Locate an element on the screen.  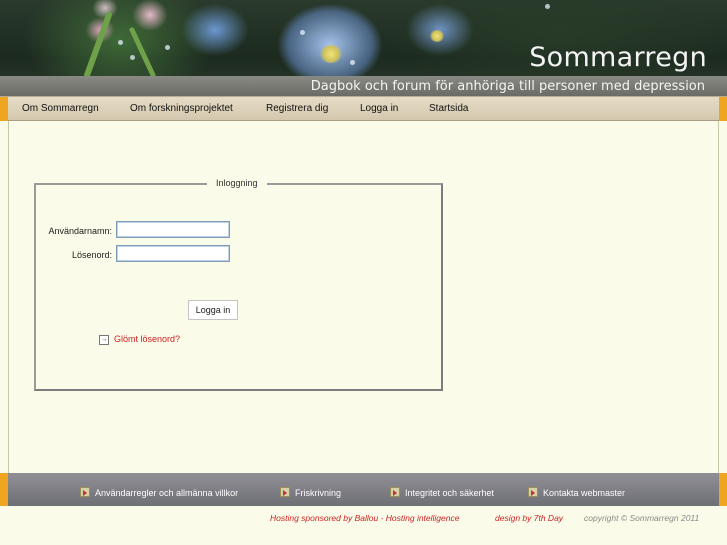
nav-item-startsida: Startsida is located at coordinates (448, 108).